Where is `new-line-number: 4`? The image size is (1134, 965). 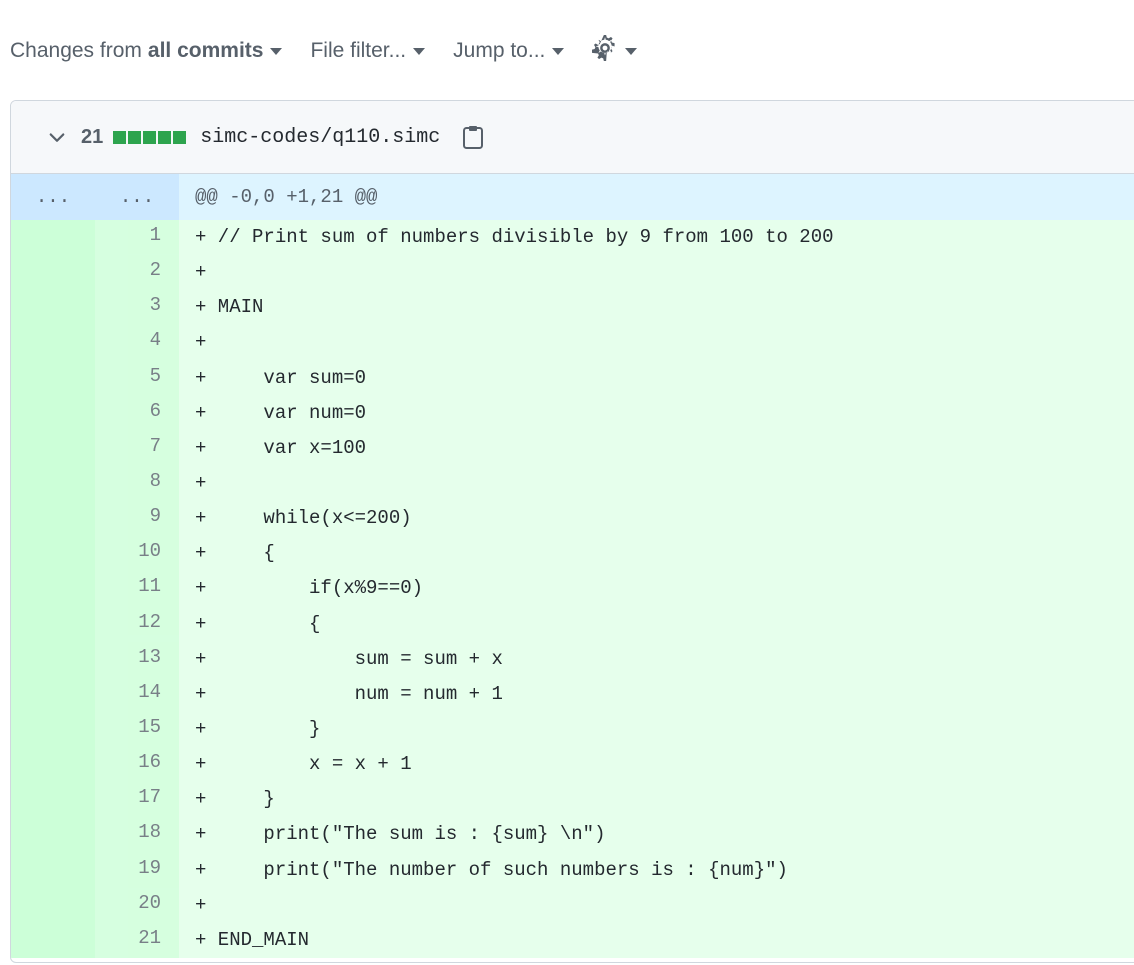 new-line-number: 4 is located at coordinates (137, 343).